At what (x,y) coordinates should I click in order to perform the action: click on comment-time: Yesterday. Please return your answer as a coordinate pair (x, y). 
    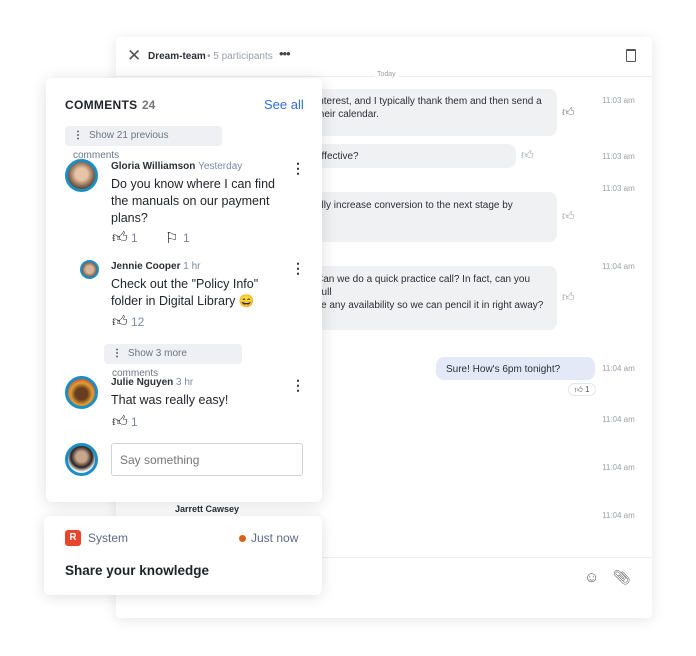
    Looking at the image, I should click on (220, 166).